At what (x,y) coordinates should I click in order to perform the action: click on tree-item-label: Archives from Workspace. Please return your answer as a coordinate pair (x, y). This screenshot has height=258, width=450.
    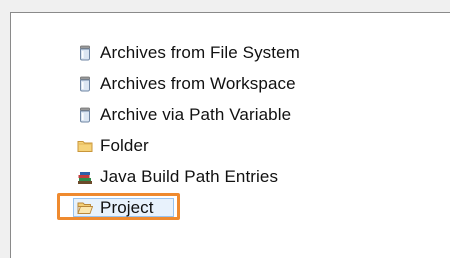
    Looking at the image, I should click on (198, 83).